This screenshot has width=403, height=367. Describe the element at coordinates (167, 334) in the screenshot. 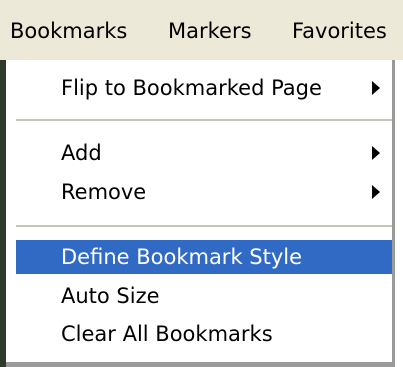

I see `menu-item-label: Clear All Bookmarks` at that location.